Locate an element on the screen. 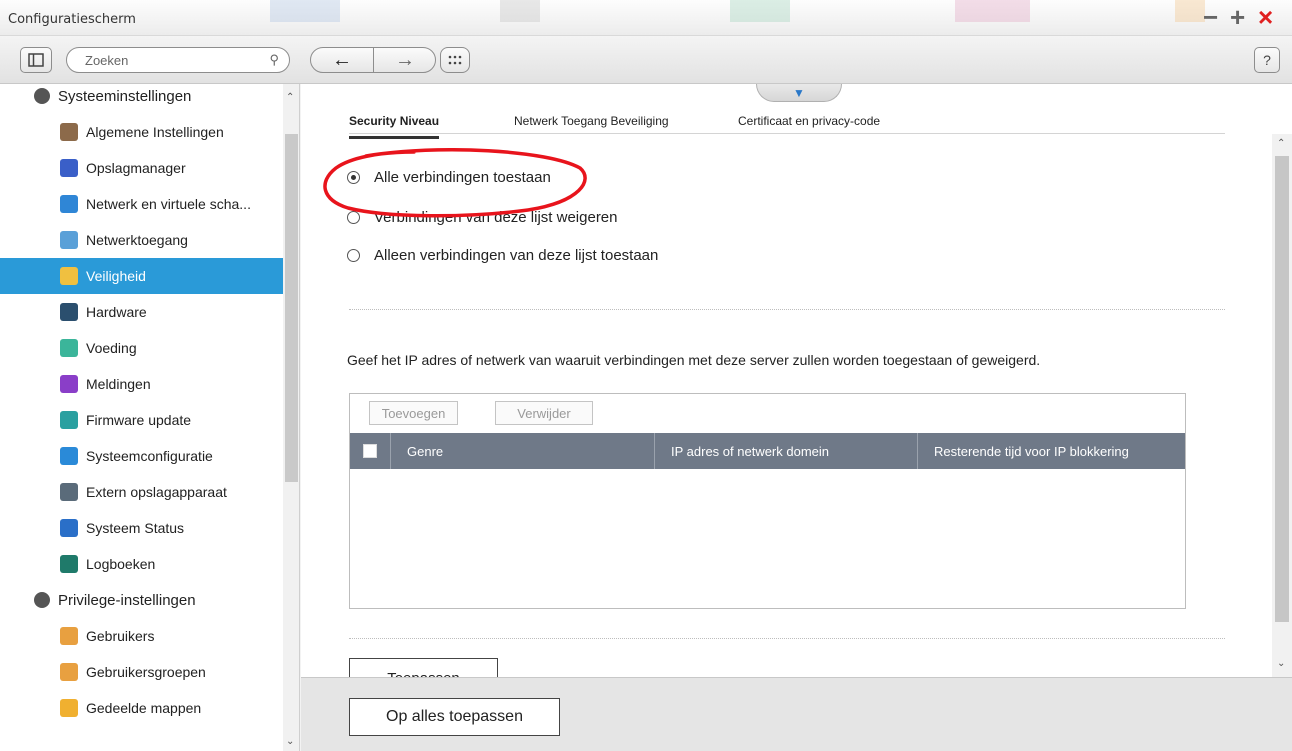  sidebar-item-extern-opslagapparaat: Extern opslagapparaat is located at coordinates (141, 492).